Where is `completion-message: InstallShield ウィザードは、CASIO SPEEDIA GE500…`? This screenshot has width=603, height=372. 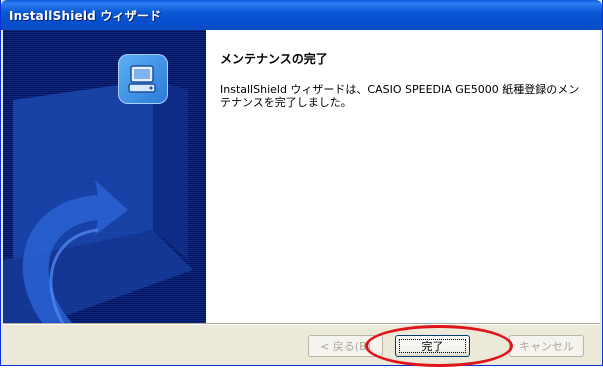 completion-message: InstallShield ウィザードは、CASIO SPEEDIA GE500… is located at coordinates (400, 96).